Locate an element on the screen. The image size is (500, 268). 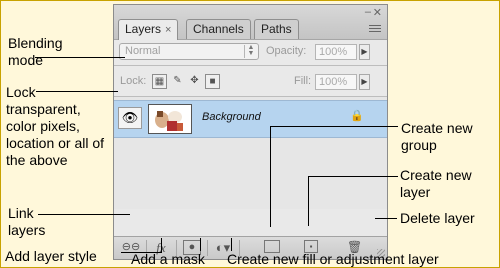
leader-fill is located at coordinates (231, 244).